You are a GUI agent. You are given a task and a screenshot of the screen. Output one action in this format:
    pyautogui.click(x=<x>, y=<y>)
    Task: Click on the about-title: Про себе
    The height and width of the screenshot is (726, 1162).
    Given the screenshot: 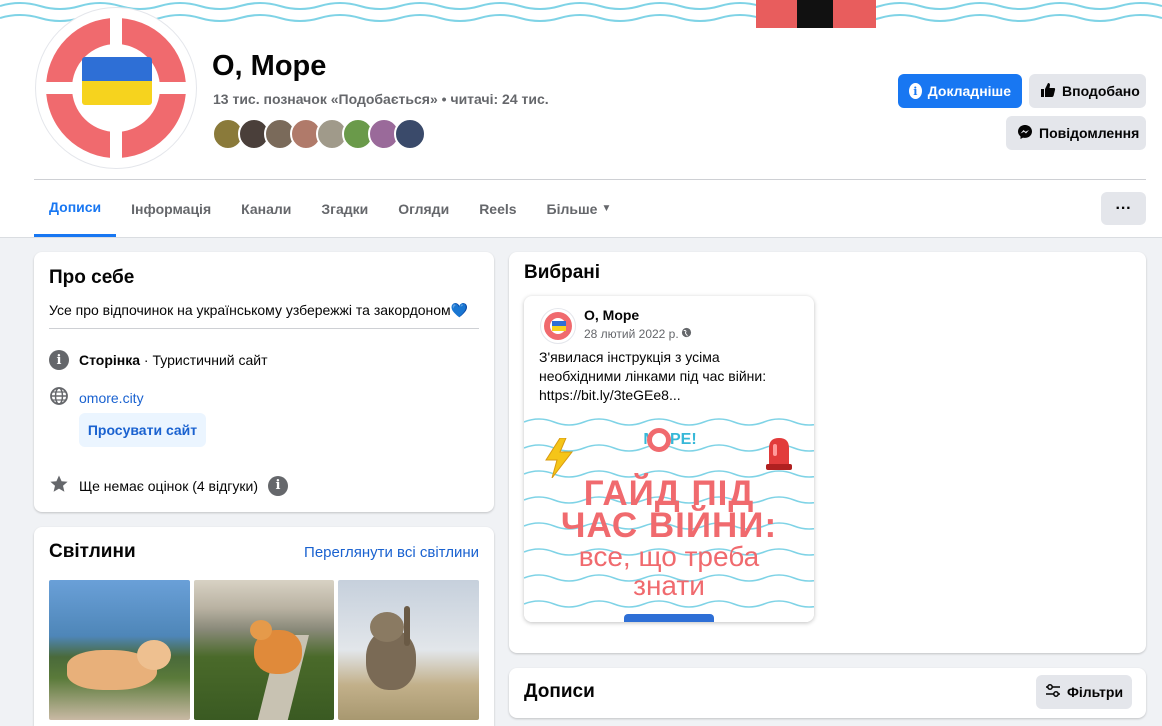 What is the action you would take?
    pyautogui.click(x=92, y=277)
    